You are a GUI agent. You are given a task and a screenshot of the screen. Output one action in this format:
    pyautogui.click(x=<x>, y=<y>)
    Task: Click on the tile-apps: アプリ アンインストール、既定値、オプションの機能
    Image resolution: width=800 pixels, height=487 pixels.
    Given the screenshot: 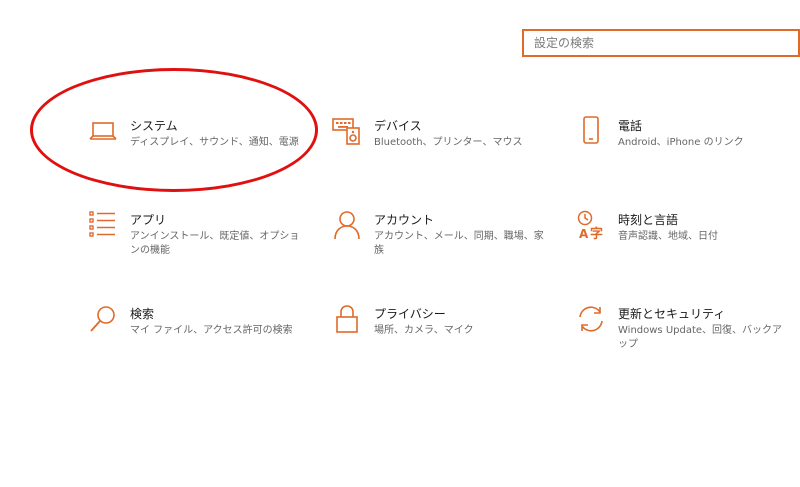 What is the action you would take?
    pyautogui.click(x=193, y=234)
    